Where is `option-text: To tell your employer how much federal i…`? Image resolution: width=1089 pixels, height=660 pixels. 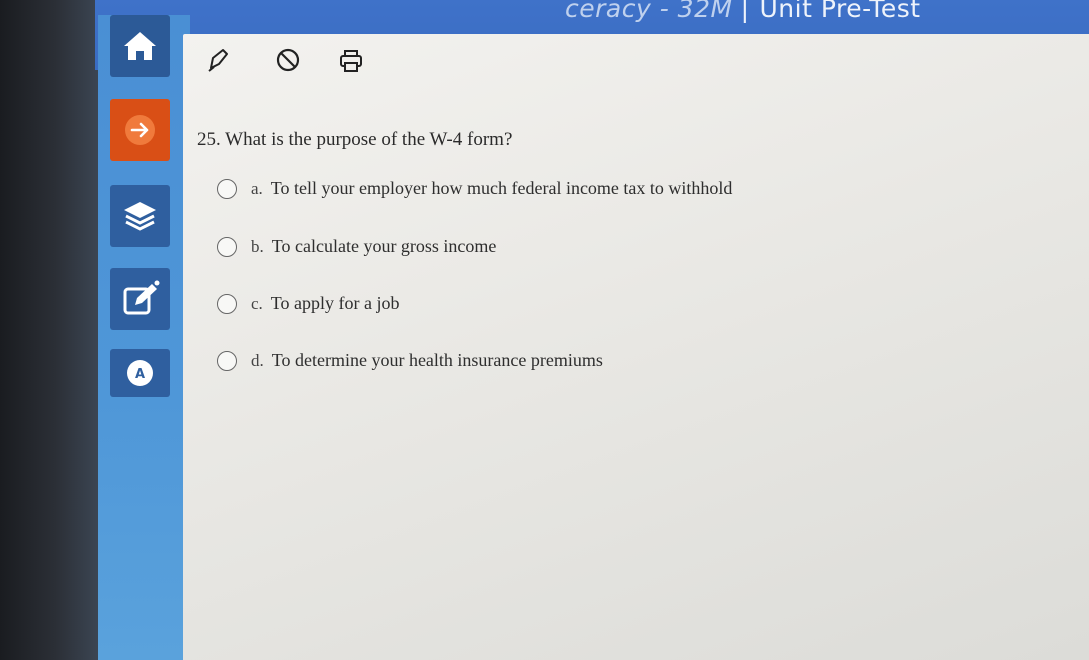
option-text: To tell your employer how much federal i… is located at coordinates (501, 188).